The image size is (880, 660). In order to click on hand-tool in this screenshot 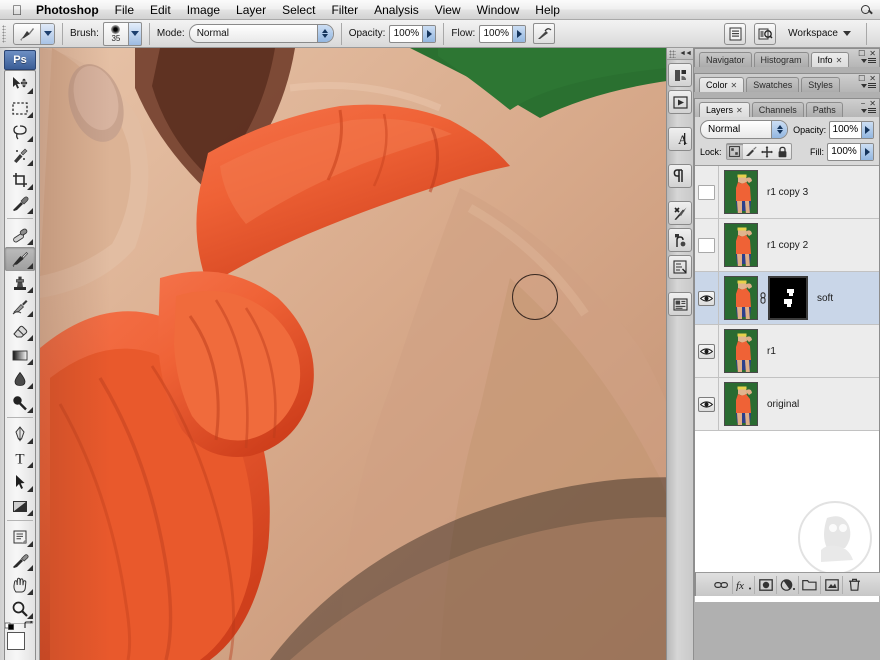, I will do `click(20, 585)`.